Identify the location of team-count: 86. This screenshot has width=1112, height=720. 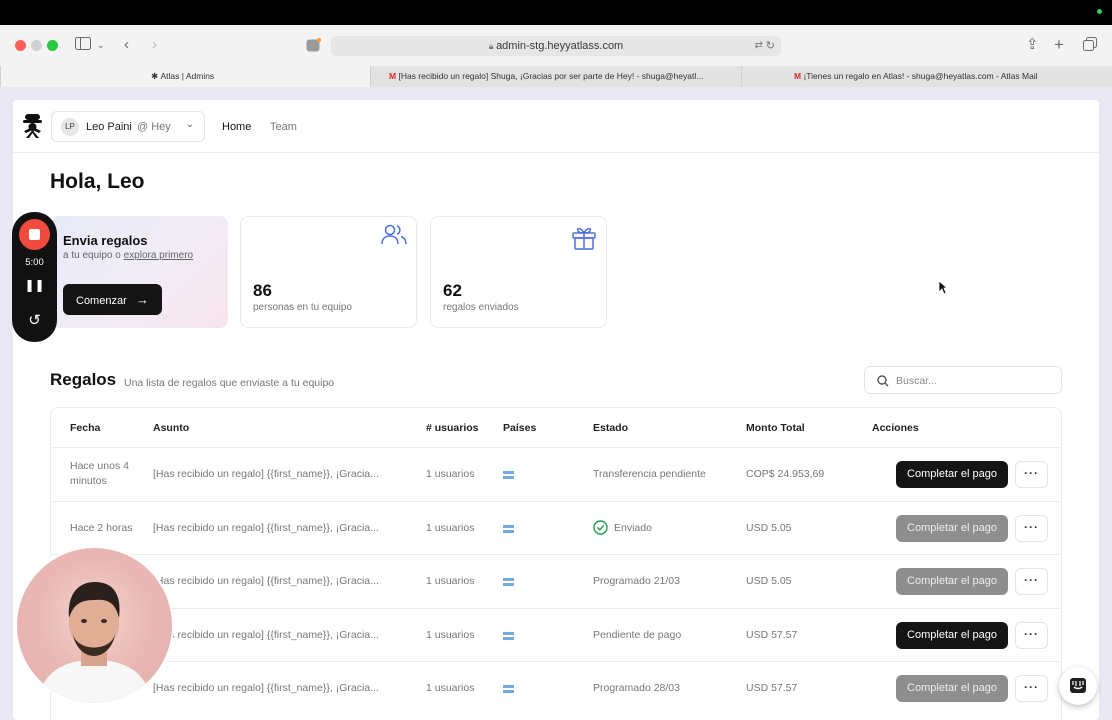
(262, 290).